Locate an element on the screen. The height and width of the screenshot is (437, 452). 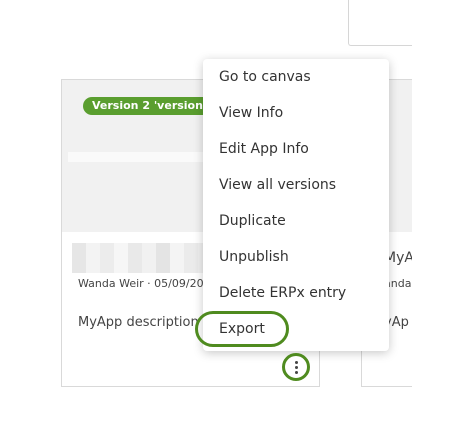
menu-item-unpublish: Unpublish is located at coordinates (296, 257).